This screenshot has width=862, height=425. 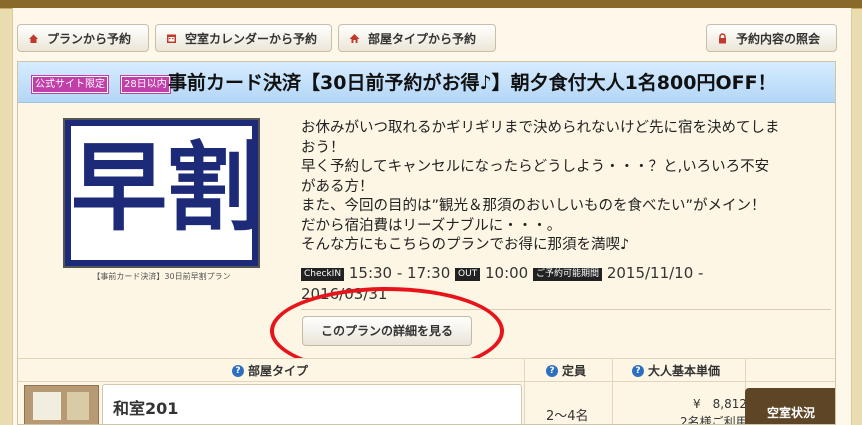 What do you see at coordinates (354, 38) in the screenshot?
I see `house-icon` at bounding box center [354, 38].